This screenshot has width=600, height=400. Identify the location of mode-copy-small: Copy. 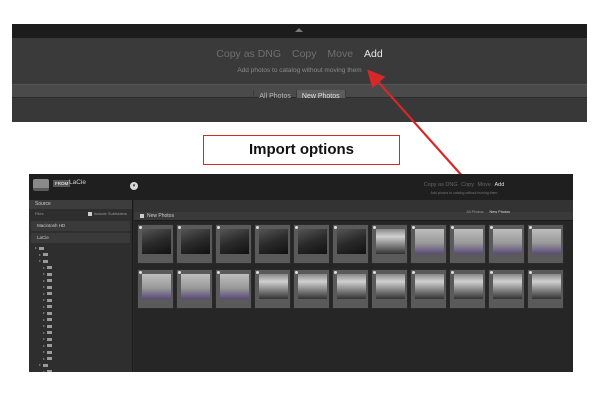
(467, 185).